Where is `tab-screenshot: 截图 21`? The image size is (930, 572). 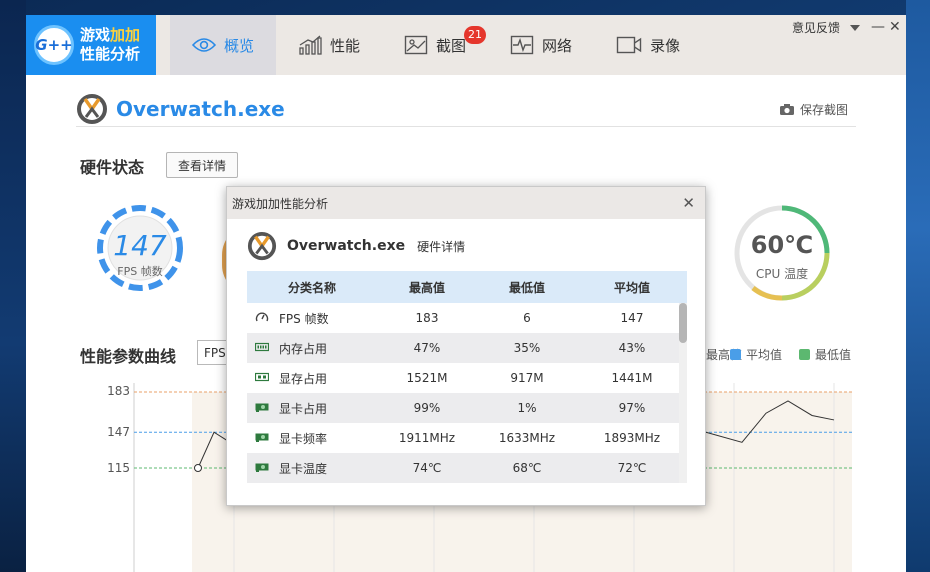 tab-screenshot: 截图 21 is located at coordinates (435, 45).